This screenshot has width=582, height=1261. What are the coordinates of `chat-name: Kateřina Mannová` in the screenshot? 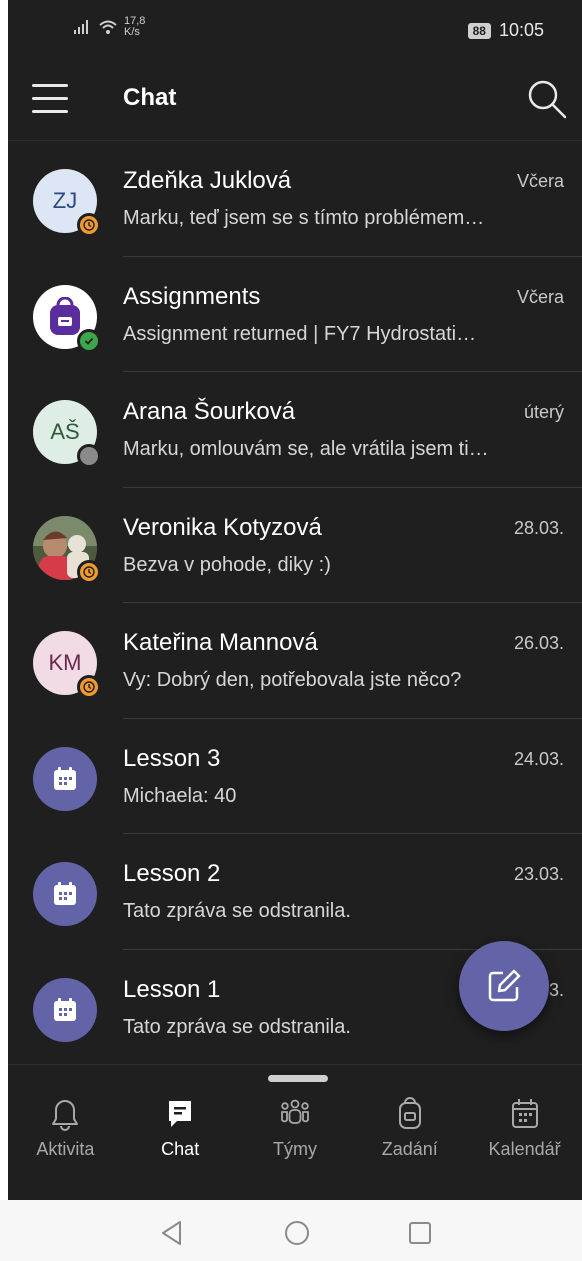 It's located at (220, 642).